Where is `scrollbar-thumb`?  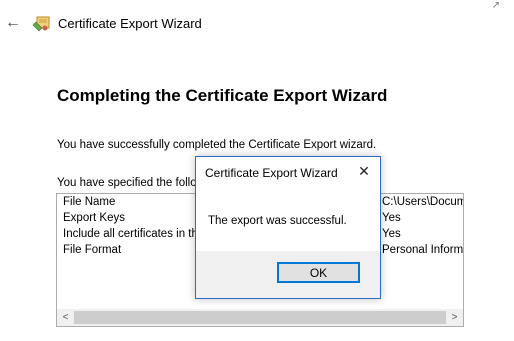 scrollbar-thumb is located at coordinates (260, 317).